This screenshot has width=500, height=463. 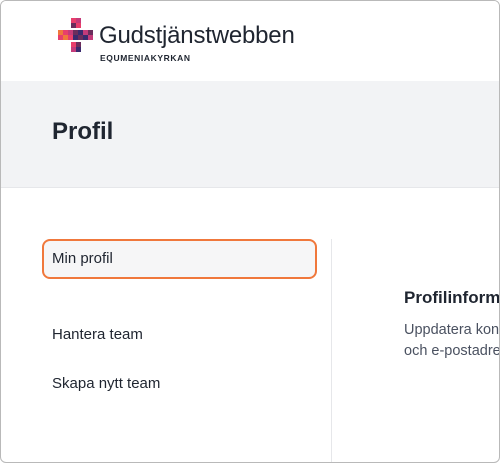 I want to click on brand-subtitle: EQUMENIAKYRKAN, so click(x=145, y=58).